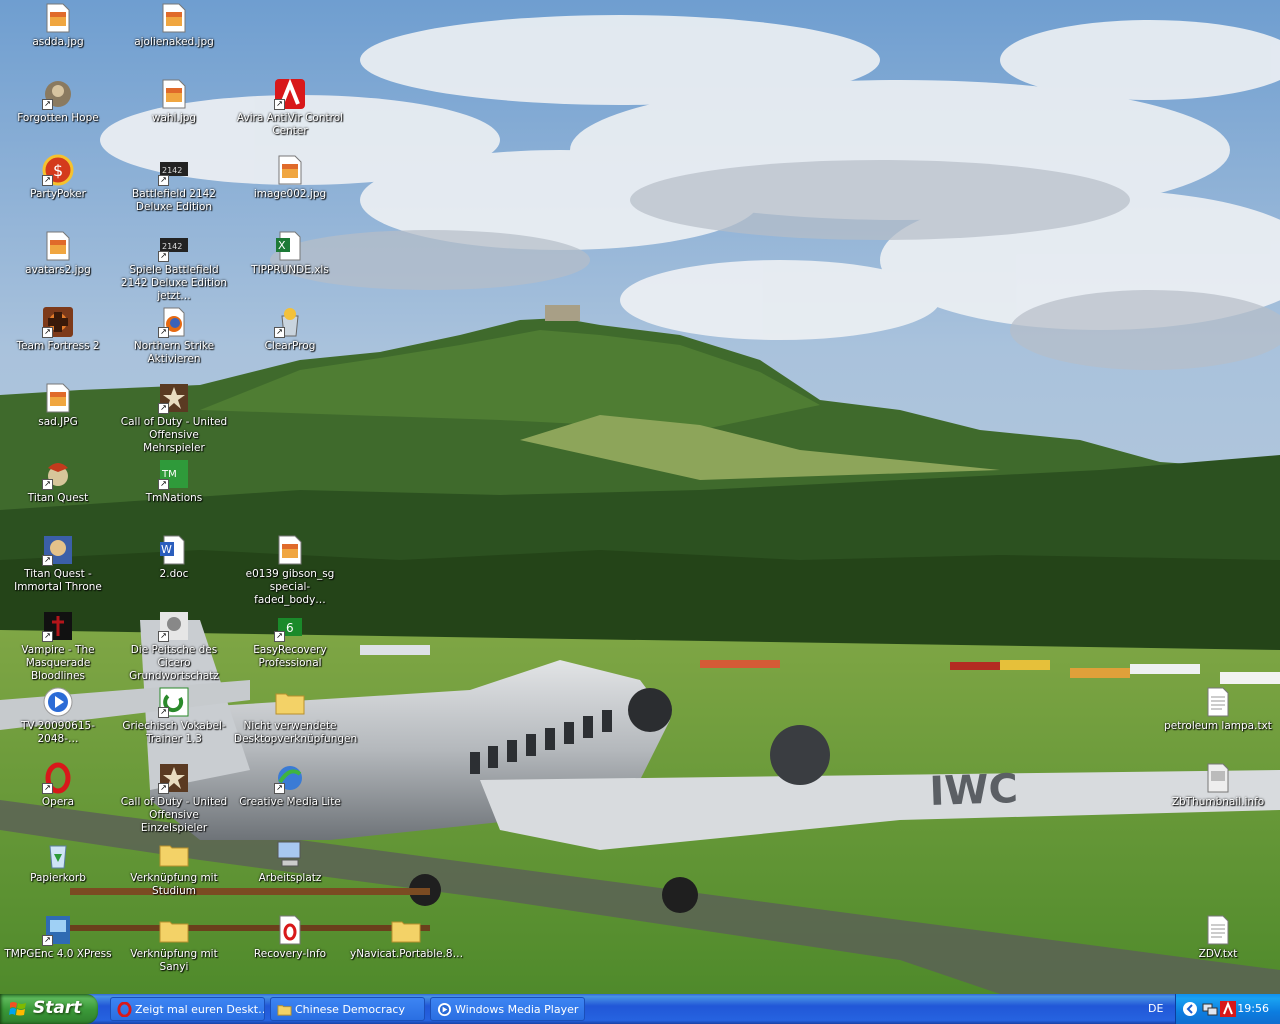  I want to click on easyrecovery-icon: 6 ↗, so click(290, 626).